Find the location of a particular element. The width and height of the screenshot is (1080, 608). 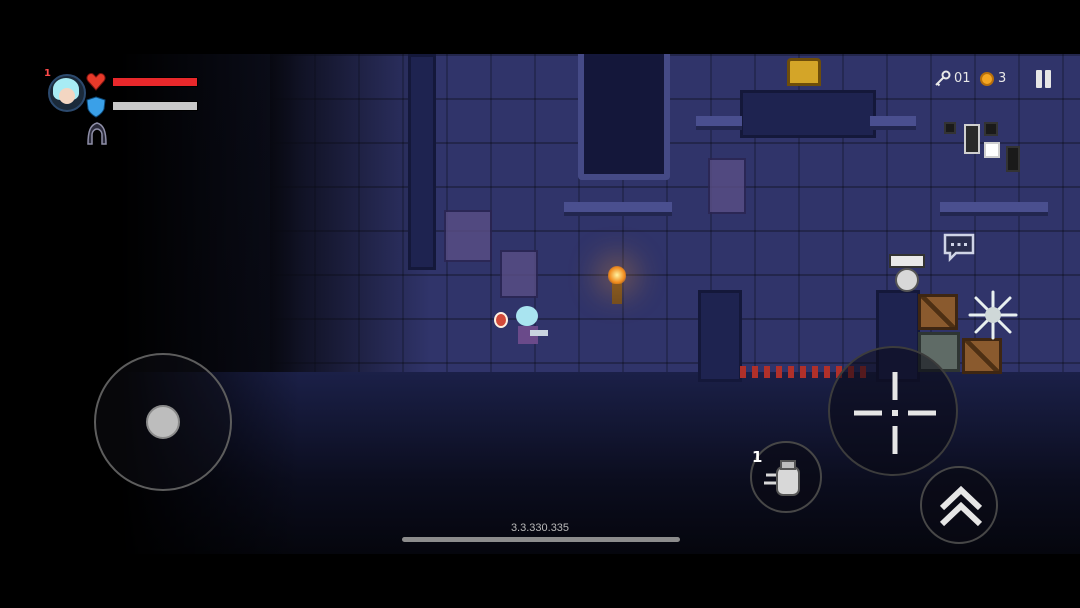

attack-button is located at coordinates (893, 411).